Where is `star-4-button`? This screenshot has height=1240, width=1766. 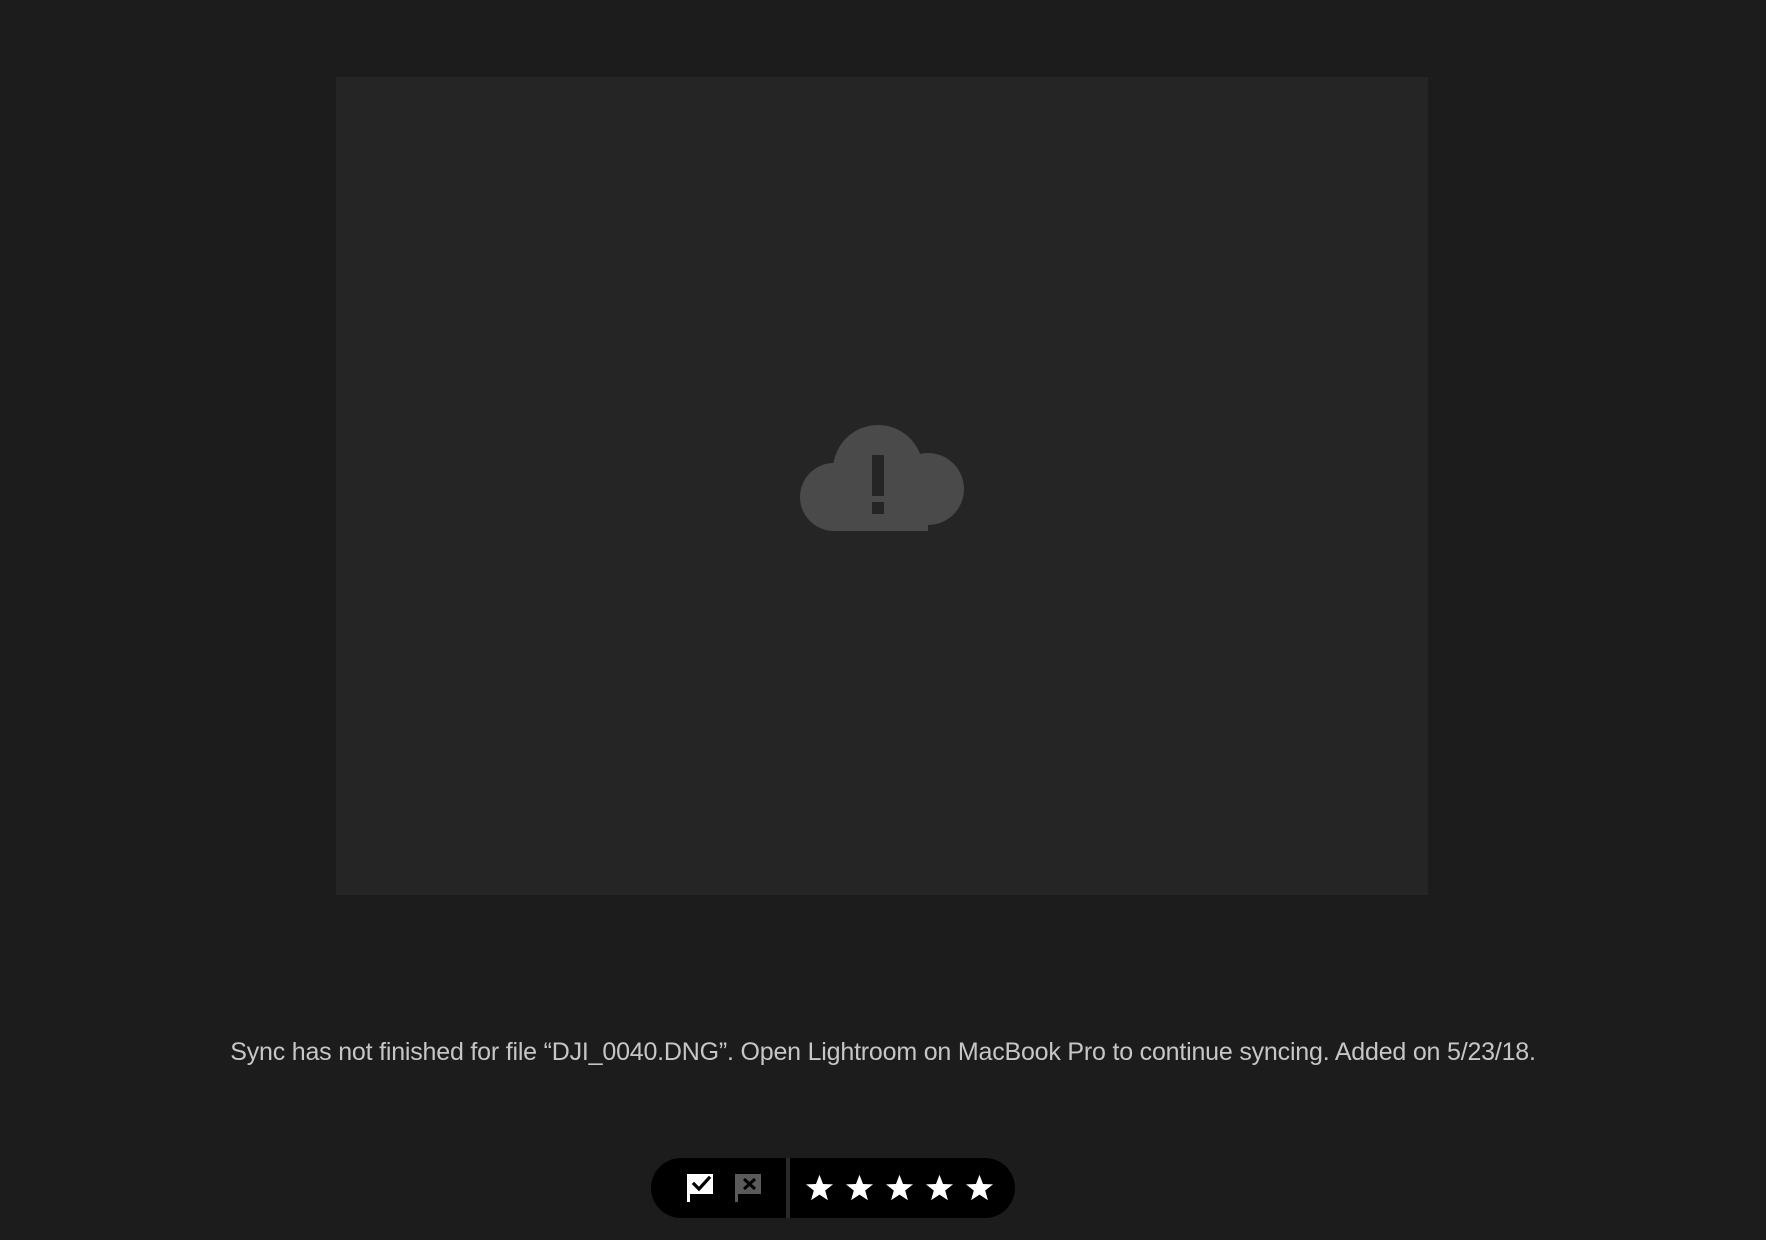
star-4-button is located at coordinates (939, 1188).